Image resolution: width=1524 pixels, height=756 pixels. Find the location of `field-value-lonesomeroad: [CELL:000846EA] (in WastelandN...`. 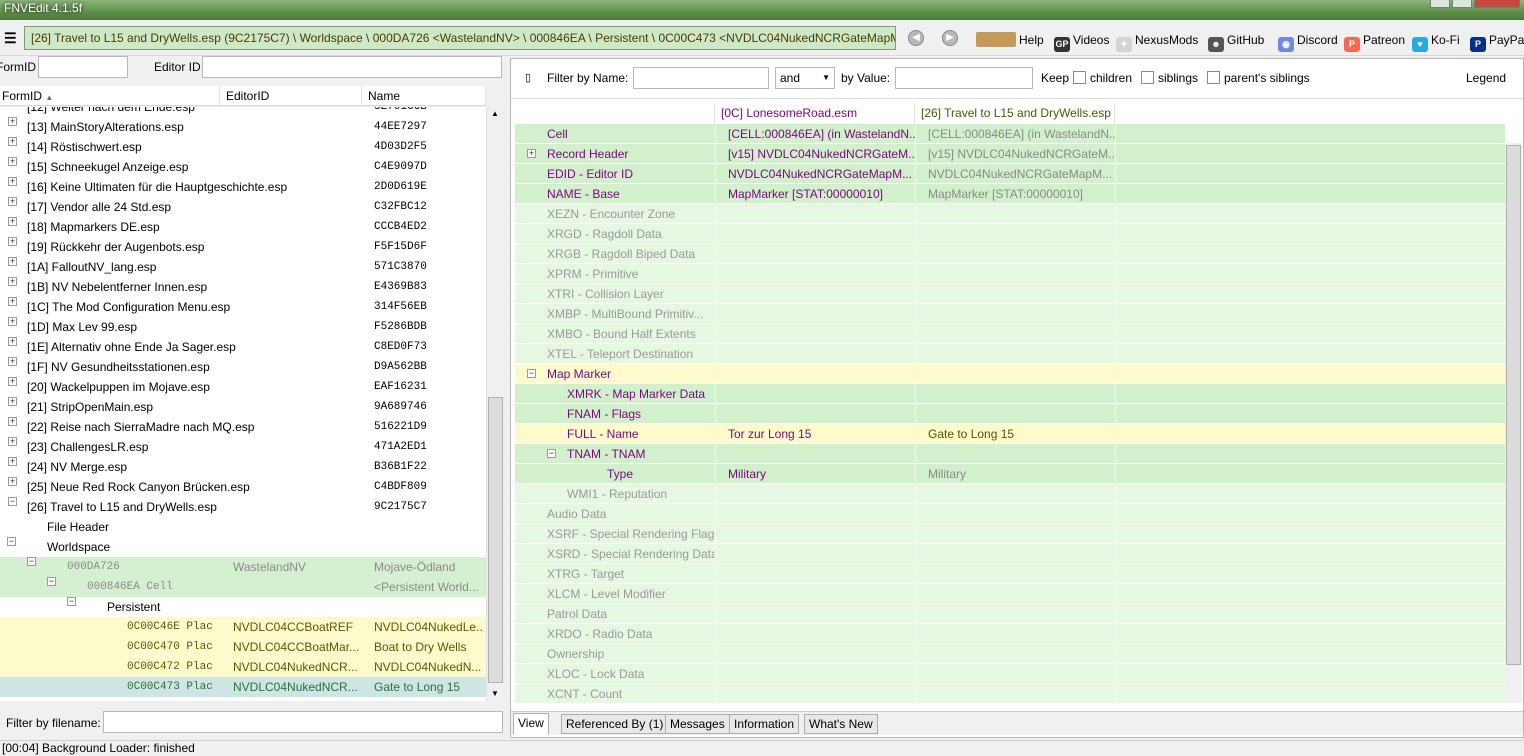

field-value-lonesomeroad: [CELL:000846EA] (in WastelandN... is located at coordinates (815, 133).